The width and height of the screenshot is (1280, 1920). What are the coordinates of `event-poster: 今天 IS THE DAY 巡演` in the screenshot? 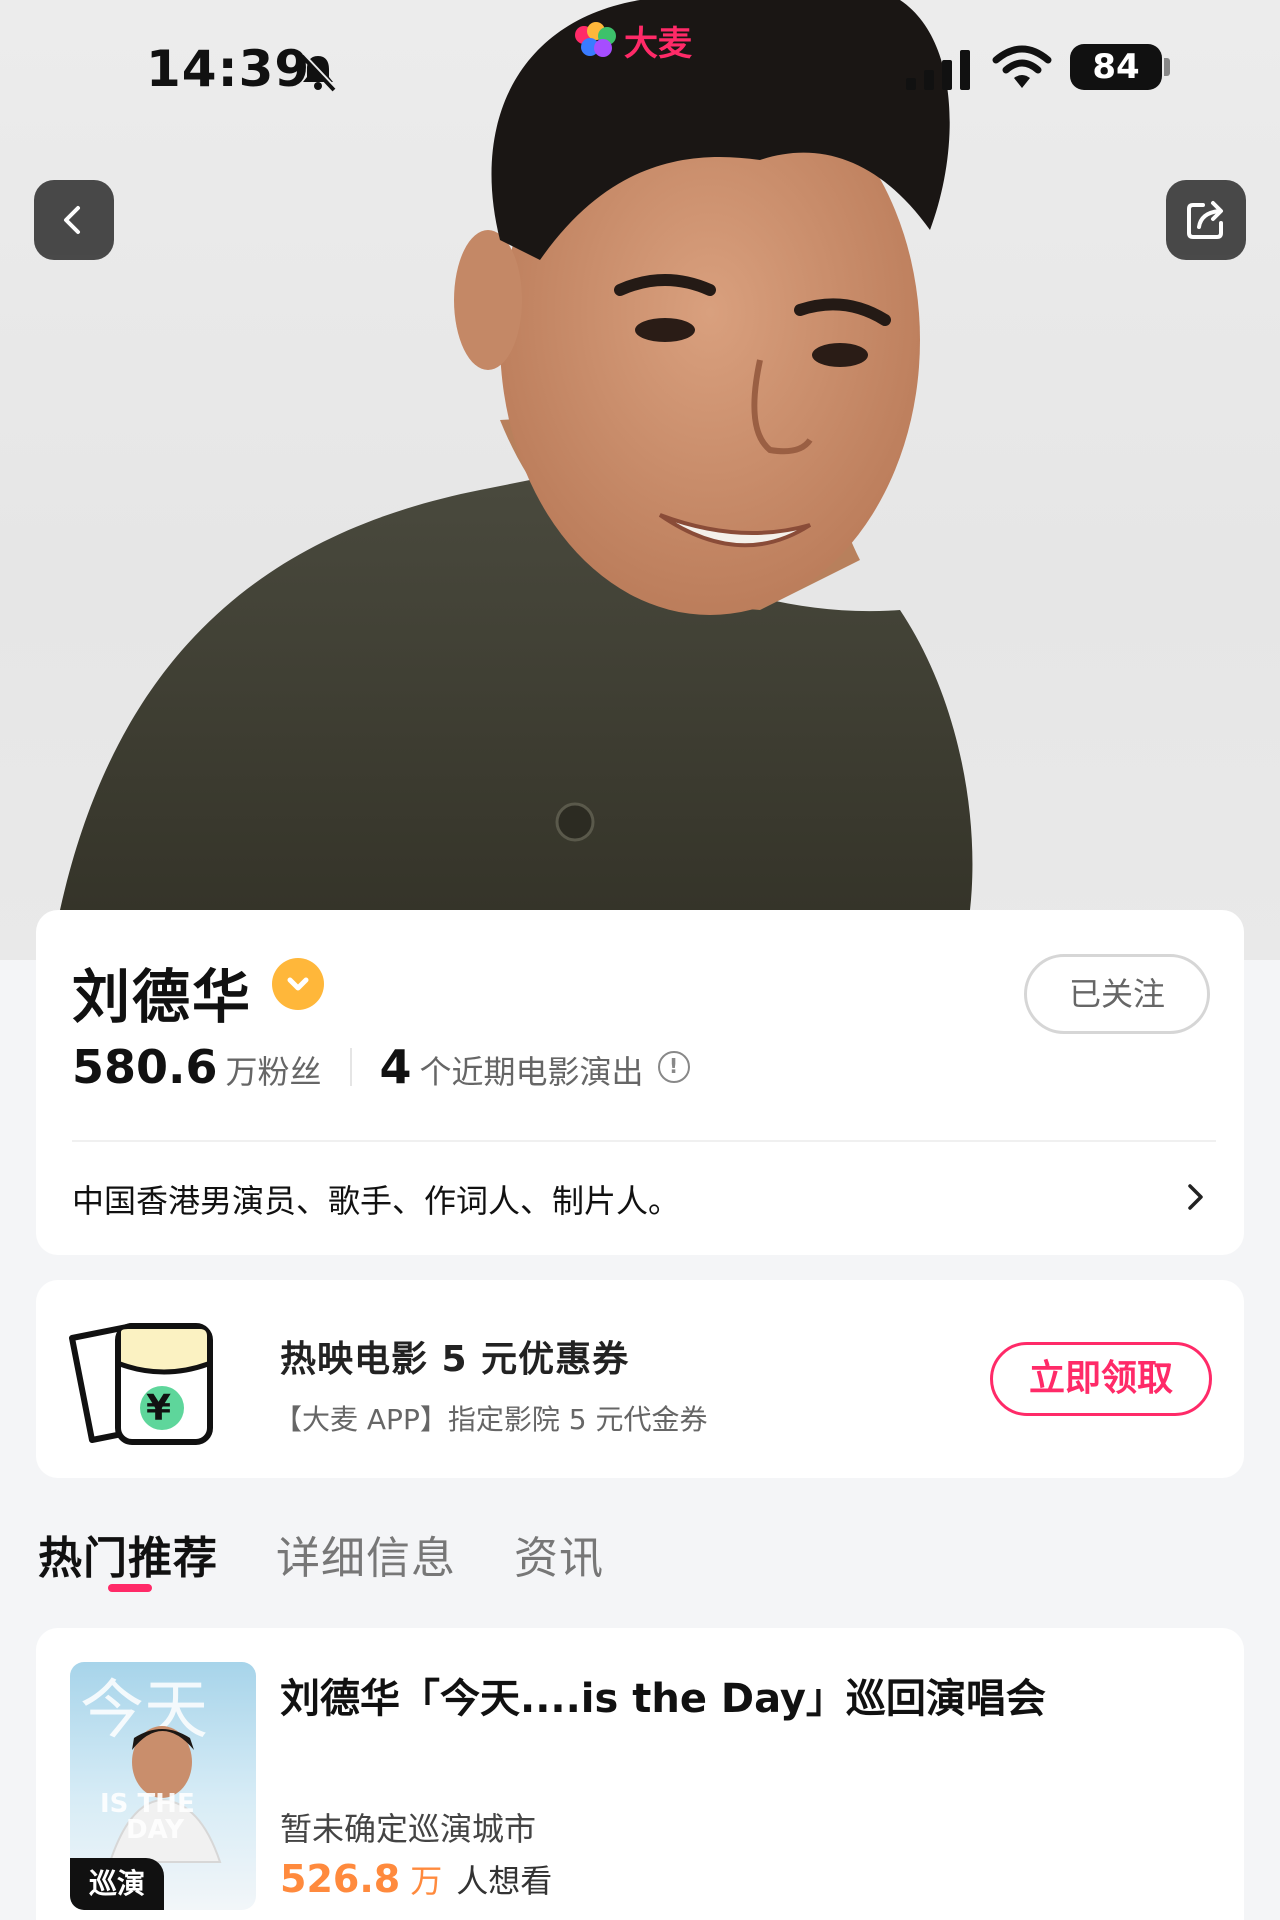 It's located at (163, 1786).